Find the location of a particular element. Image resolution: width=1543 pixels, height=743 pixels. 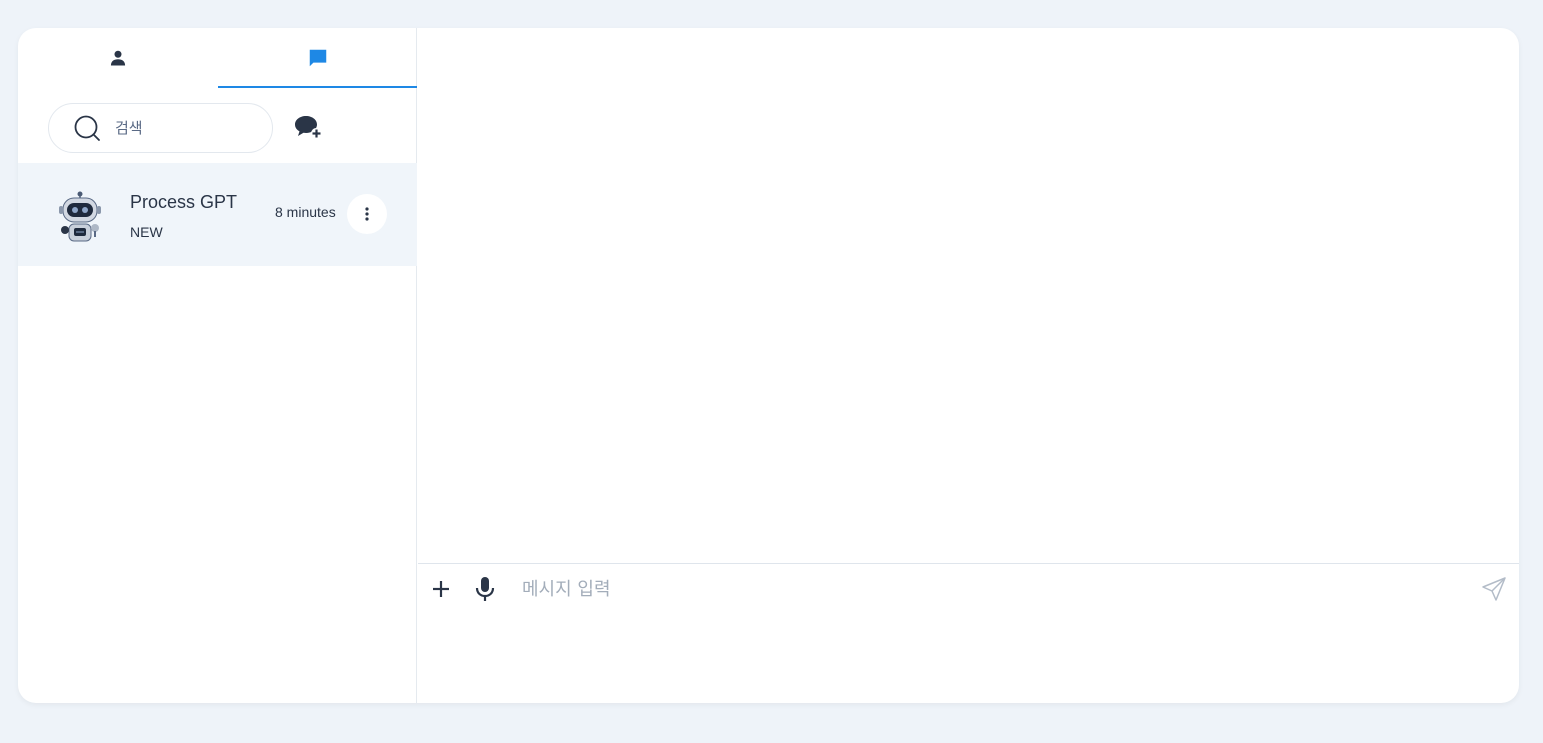

chat-more-button is located at coordinates (367, 214).